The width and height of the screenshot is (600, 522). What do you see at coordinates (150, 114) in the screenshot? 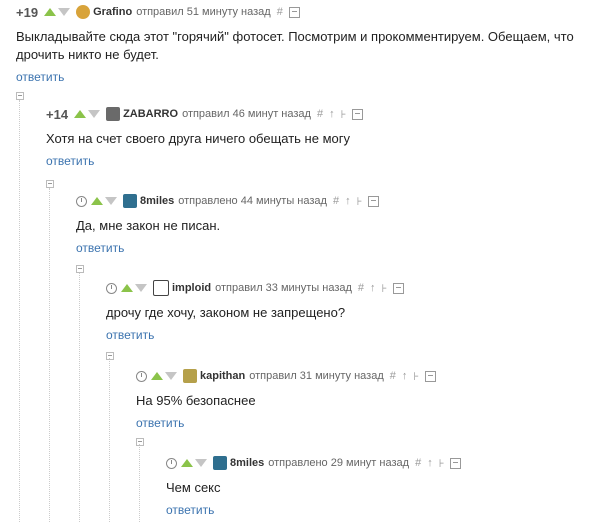
I see `comment-author: ZABARRO` at bounding box center [150, 114].